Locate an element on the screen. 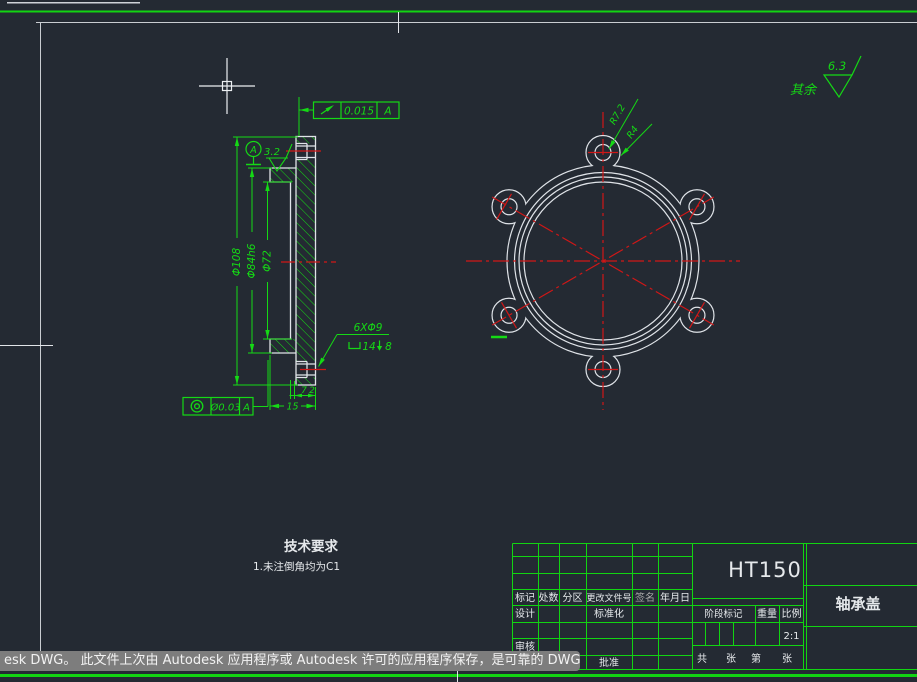 The image size is (917, 682). dim-outer-dia: Φ108 is located at coordinates (237, 262).